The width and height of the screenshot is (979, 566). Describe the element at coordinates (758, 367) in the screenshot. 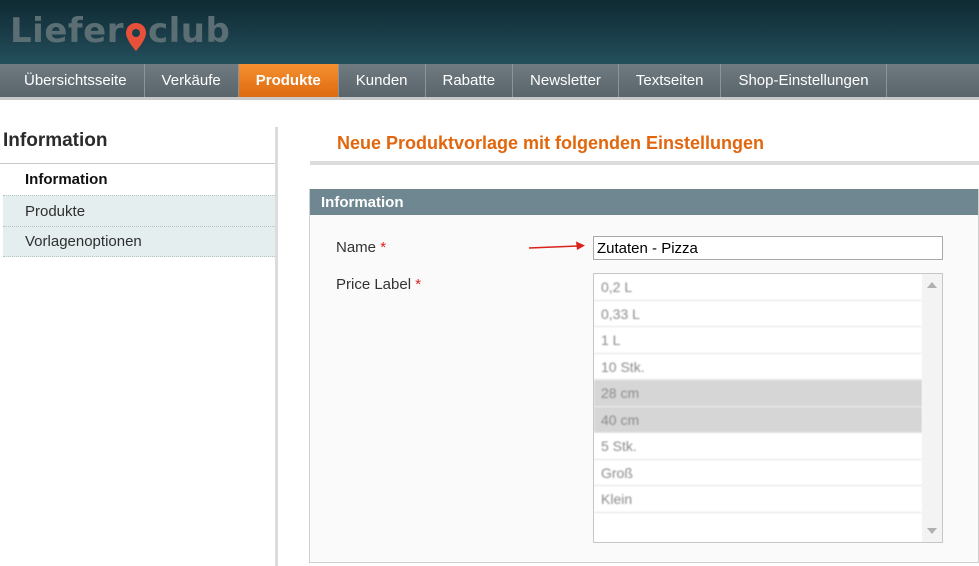

I see `listbox-option: 10 Stk.` at that location.